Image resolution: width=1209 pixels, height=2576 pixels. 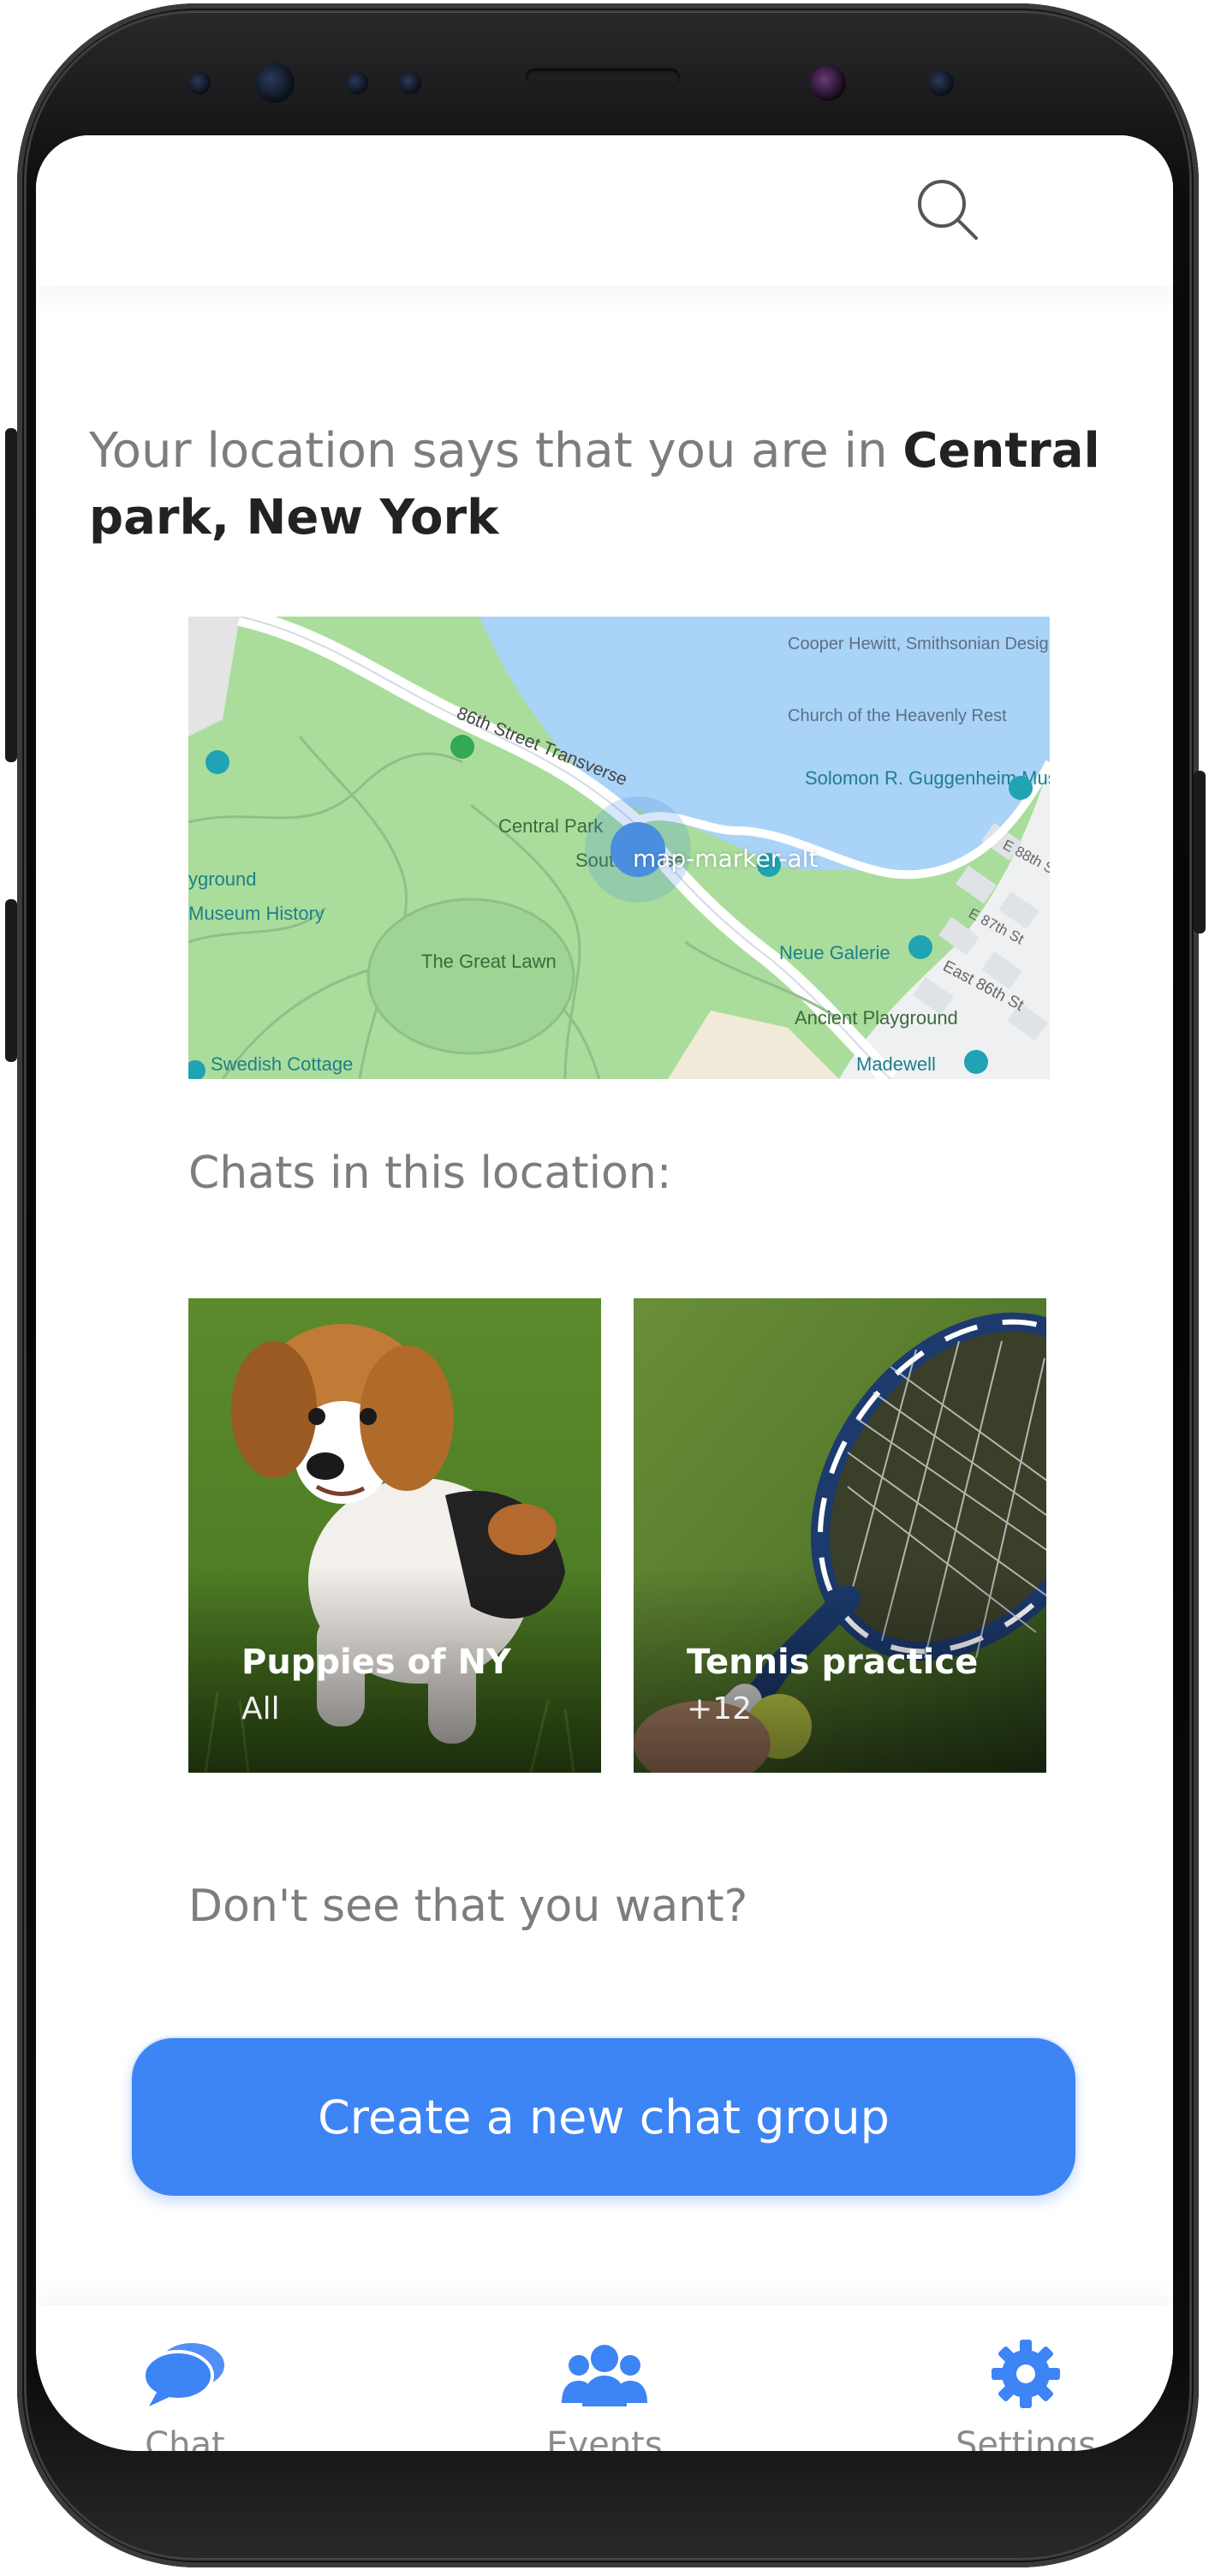 I want to click on tab-events: Events, so click(x=604, y=2395).